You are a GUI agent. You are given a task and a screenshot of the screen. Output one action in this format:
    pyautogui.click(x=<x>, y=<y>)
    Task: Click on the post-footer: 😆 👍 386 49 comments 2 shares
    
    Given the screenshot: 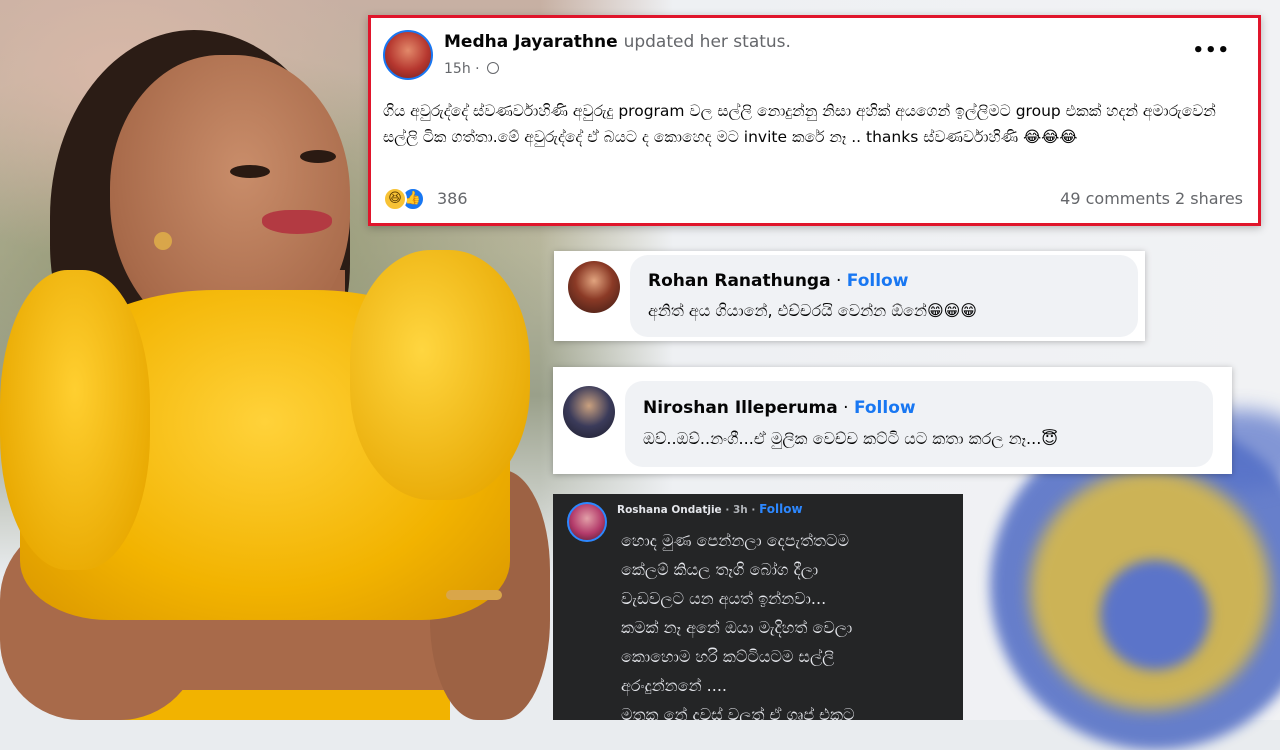 What is the action you would take?
    pyautogui.click(x=813, y=200)
    